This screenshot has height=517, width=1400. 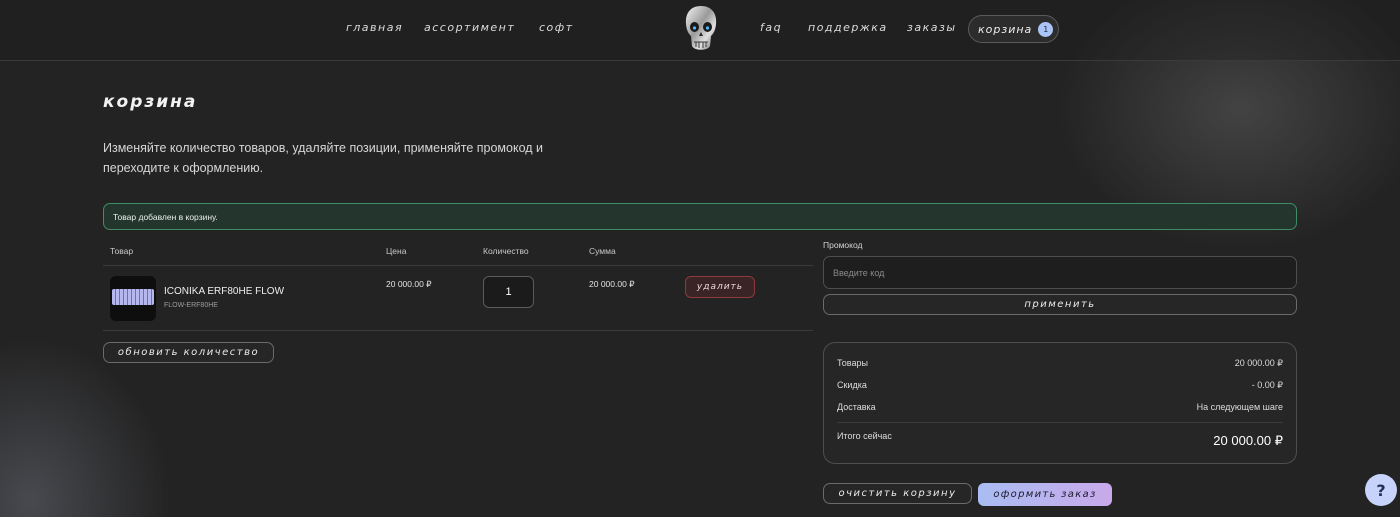 I want to click on nav-cart-button: корзина 1, so click(x=1013, y=29).